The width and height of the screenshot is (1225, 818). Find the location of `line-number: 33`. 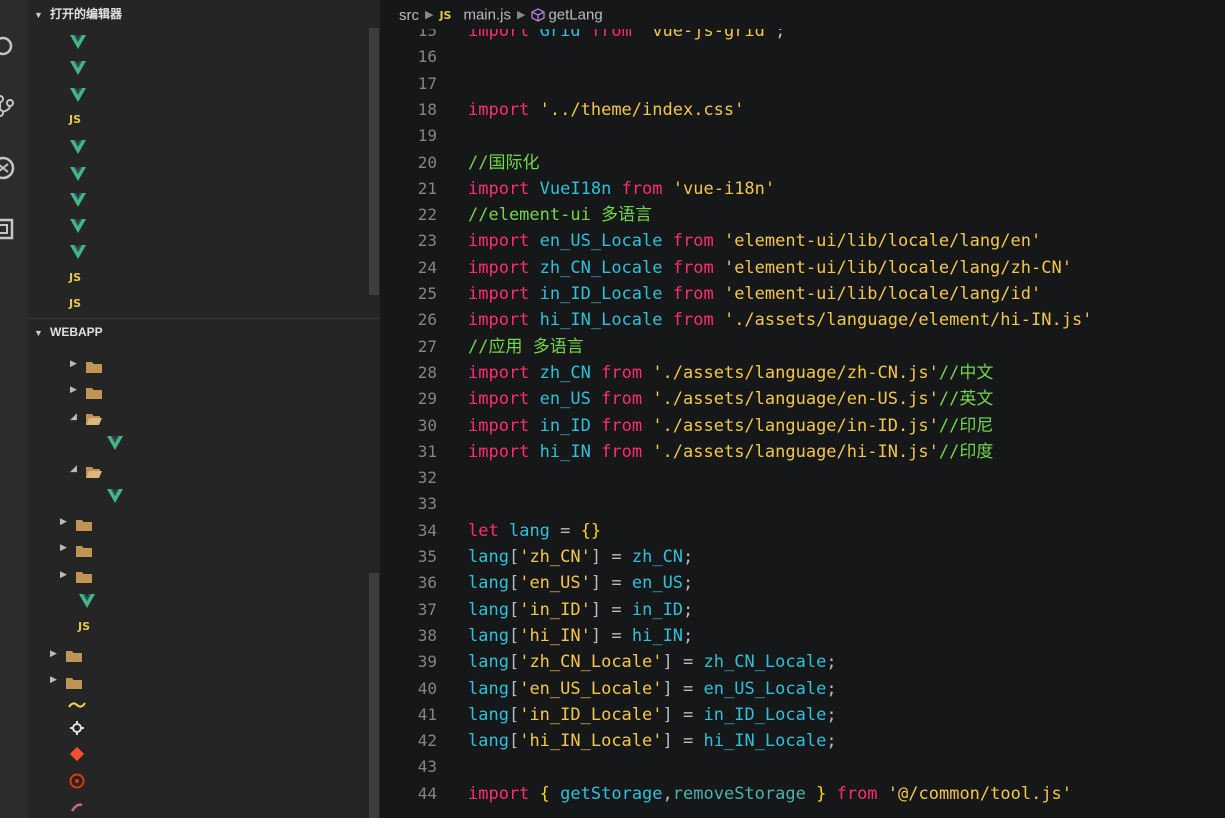

line-number: 33 is located at coordinates (427, 504).